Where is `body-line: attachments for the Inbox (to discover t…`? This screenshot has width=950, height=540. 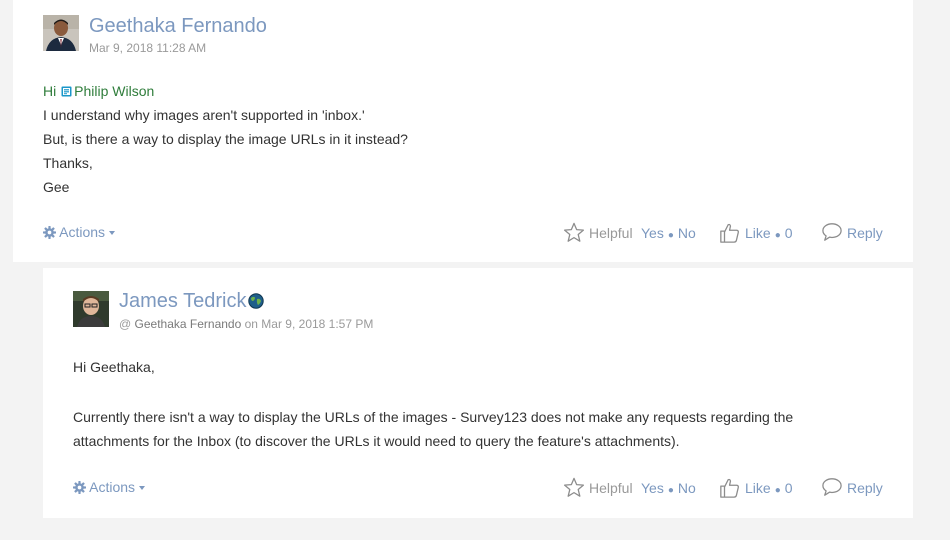 body-line: attachments for the Inbox (to discover t… is located at coordinates (376, 441).